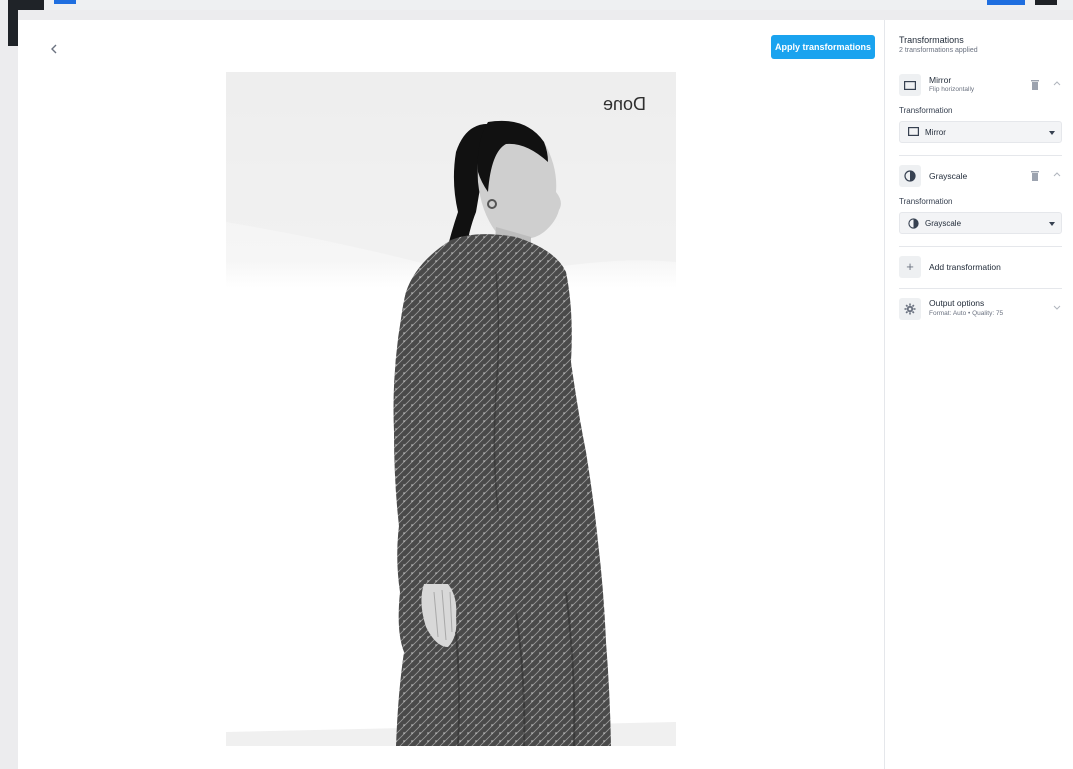 This screenshot has width=1073, height=769. What do you see at coordinates (910, 267) in the screenshot?
I see `plus-icon: +` at bounding box center [910, 267].